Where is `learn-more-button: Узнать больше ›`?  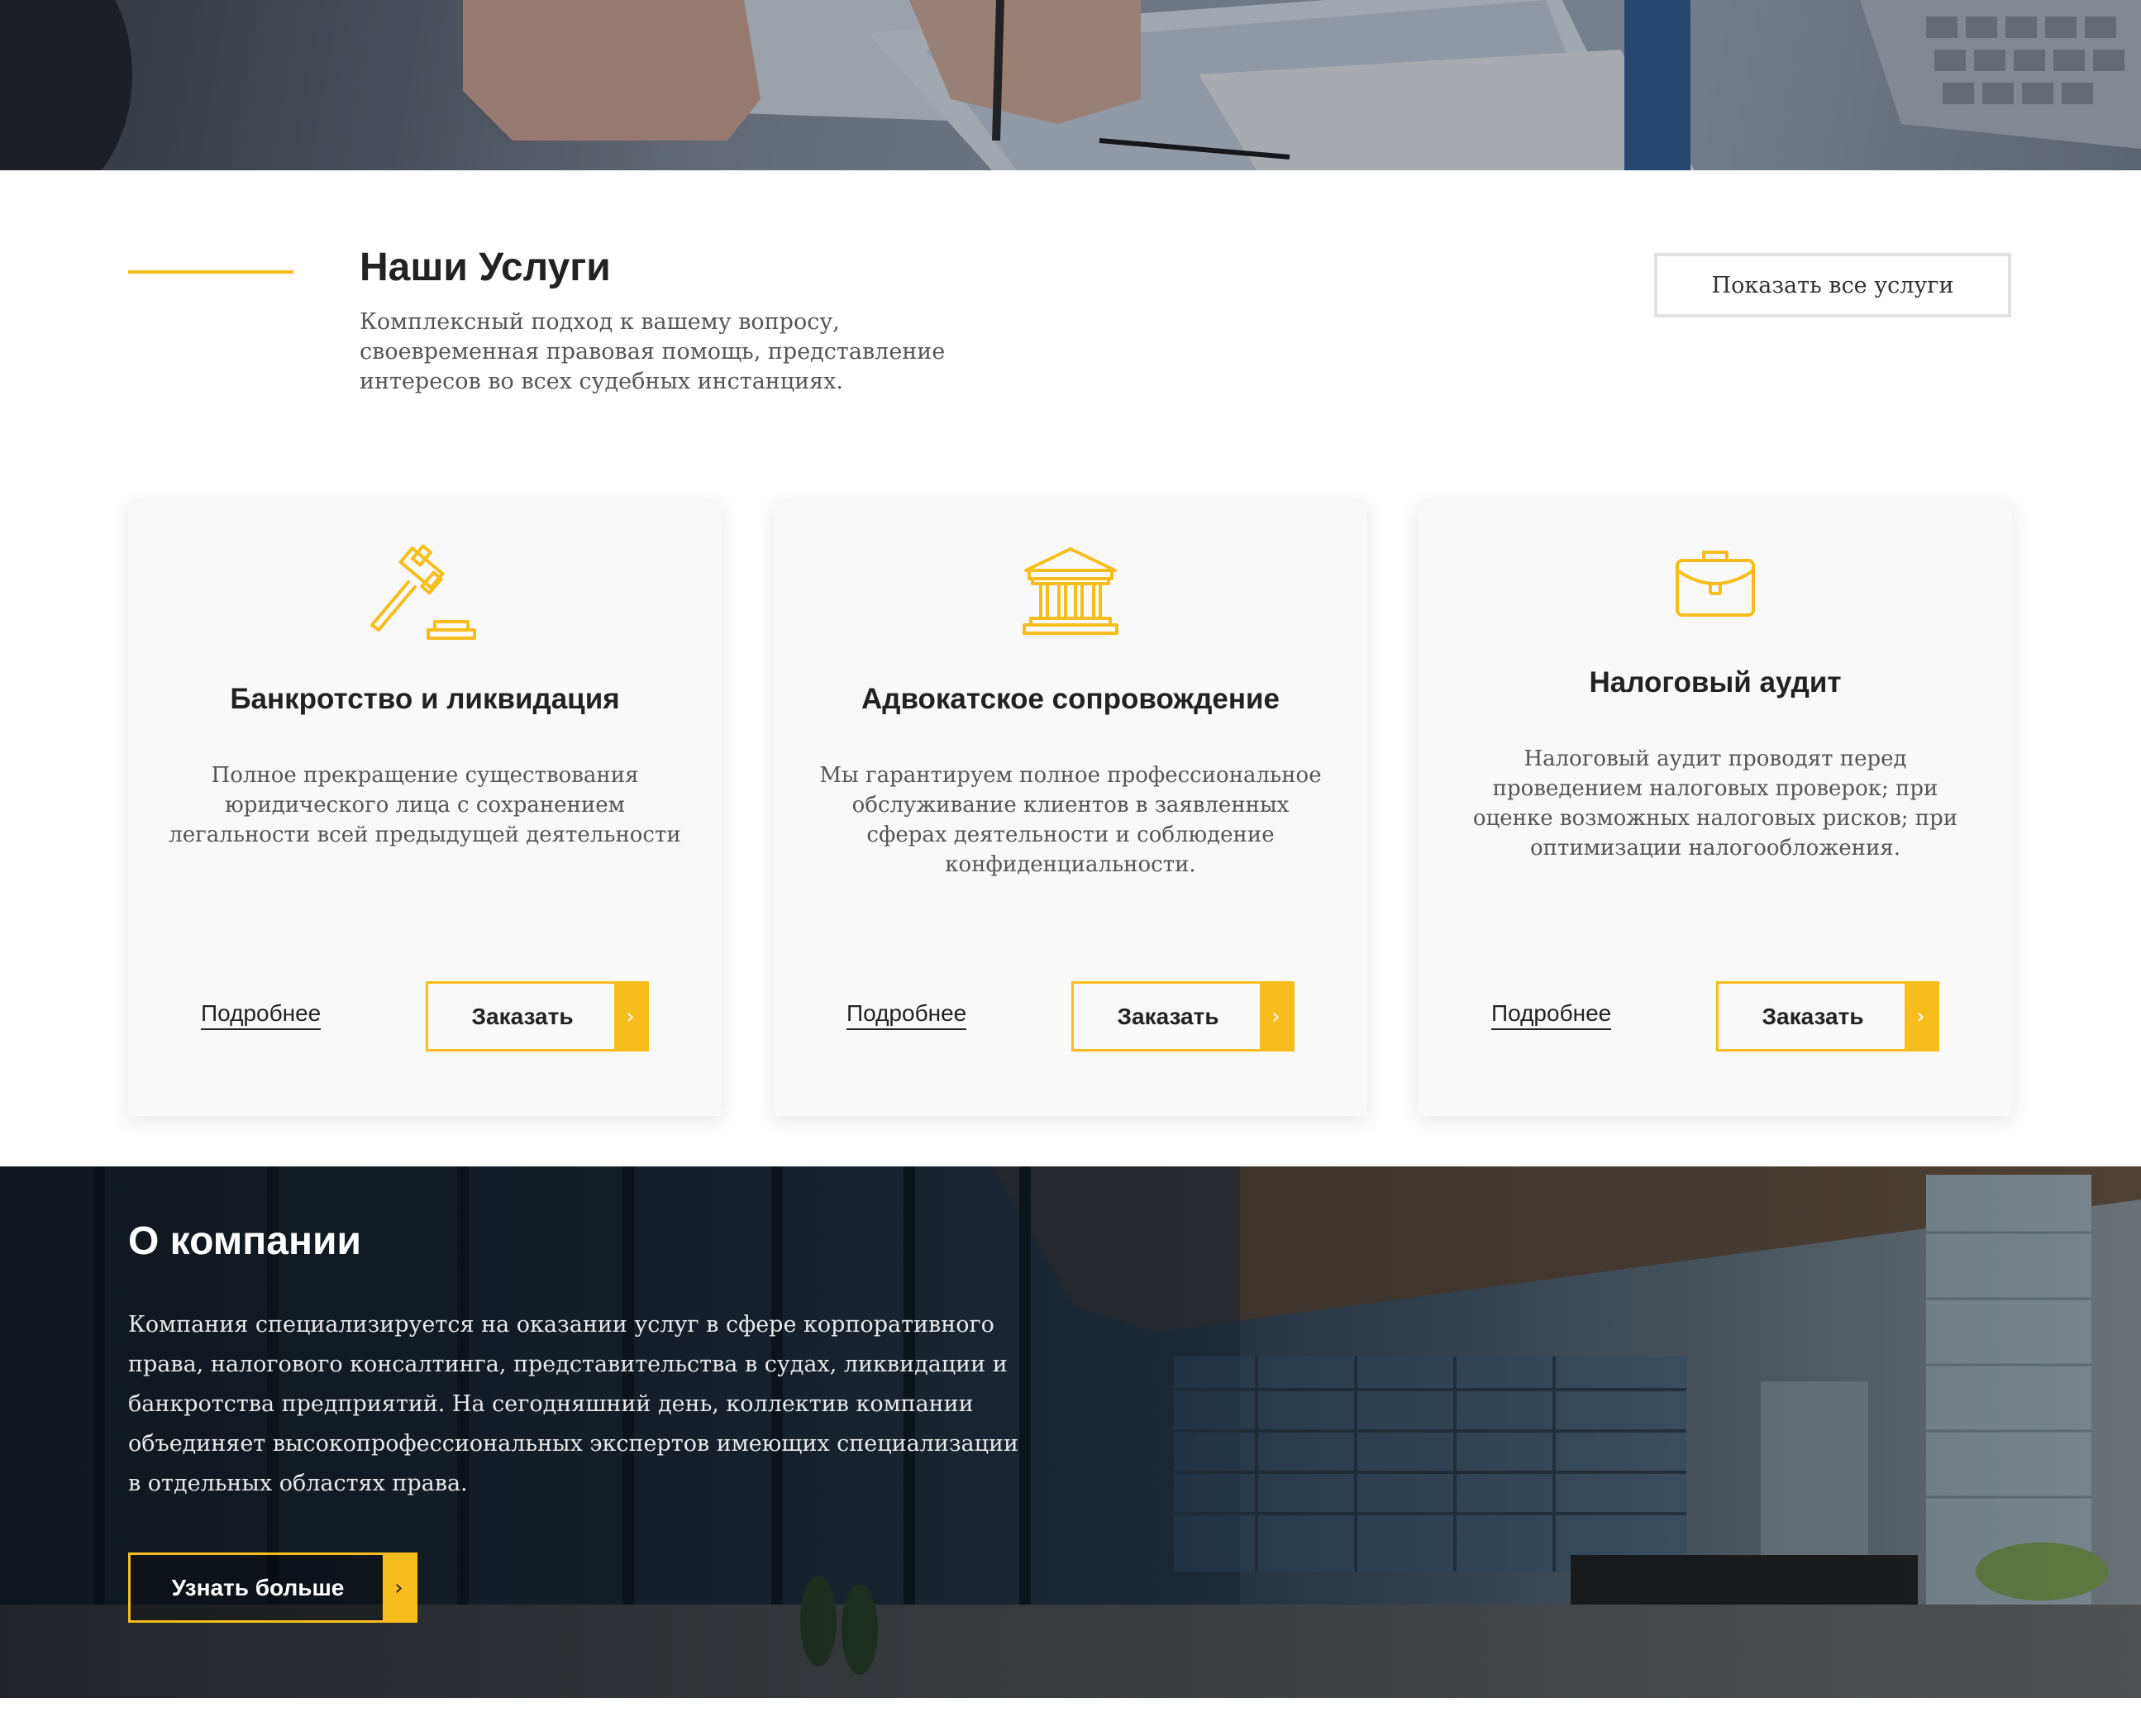
learn-more-button: Узнать больше › is located at coordinates (272, 1587).